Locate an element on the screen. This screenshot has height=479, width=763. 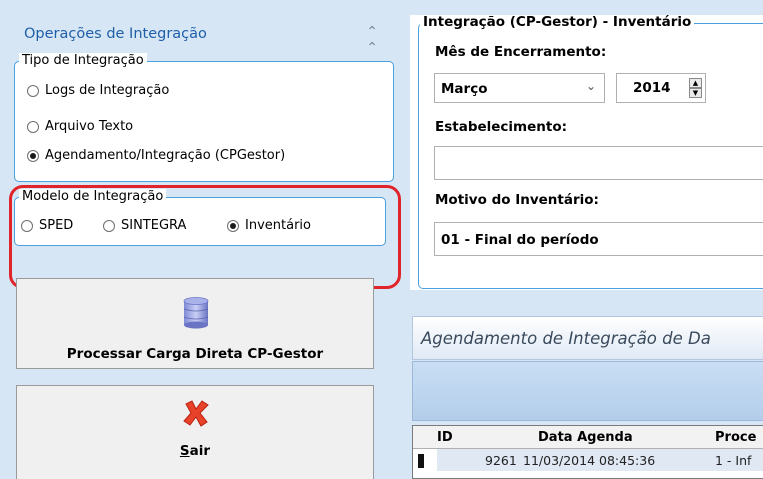
column-header-data: Data Agenda is located at coordinates (585, 437).